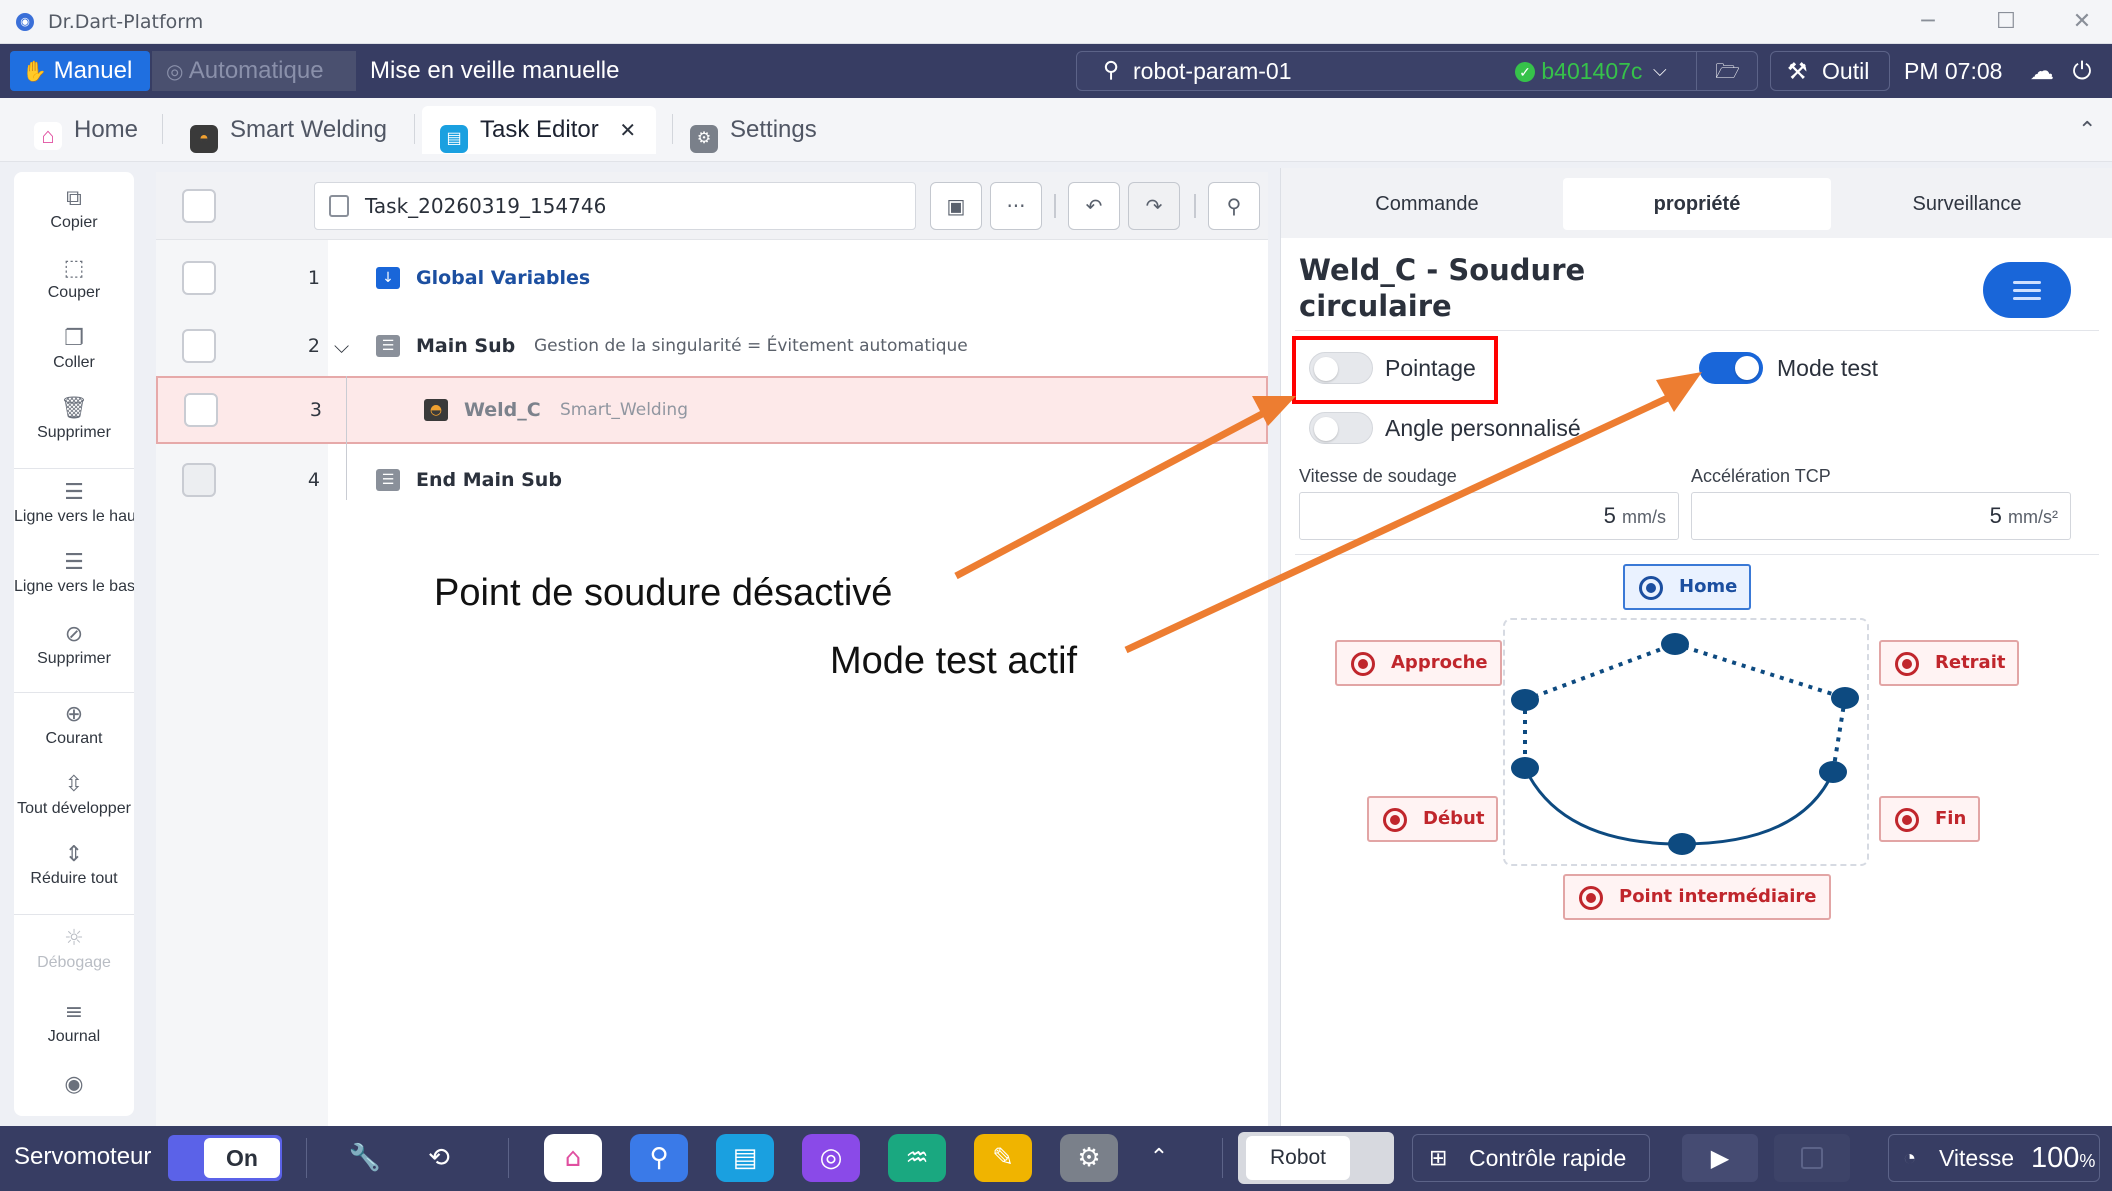 The image size is (2112, 1191). What do you see at coordinates (539, 130) in the screenshot?
I see `tab-task-editor: ▤ Task Editor ✕` at bounding box center [539, 130].